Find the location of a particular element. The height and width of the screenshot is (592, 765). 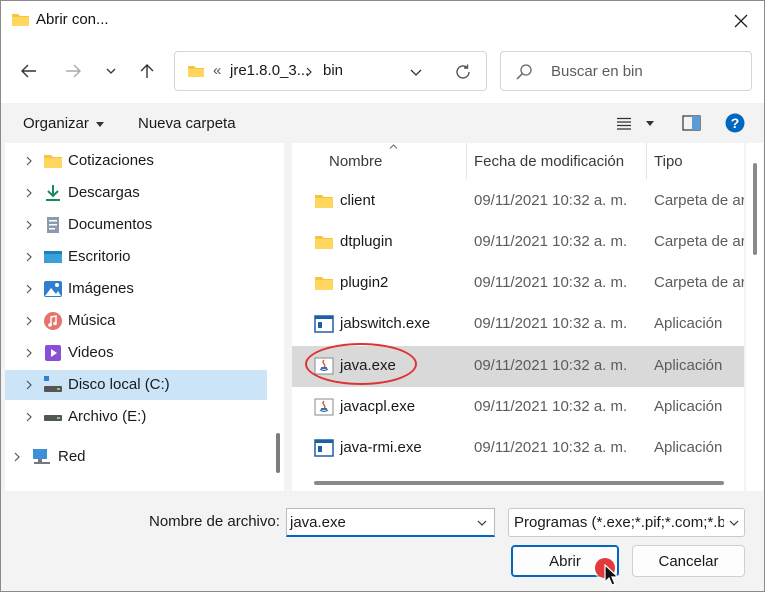

forward-button is located at coordinates (73, 71).